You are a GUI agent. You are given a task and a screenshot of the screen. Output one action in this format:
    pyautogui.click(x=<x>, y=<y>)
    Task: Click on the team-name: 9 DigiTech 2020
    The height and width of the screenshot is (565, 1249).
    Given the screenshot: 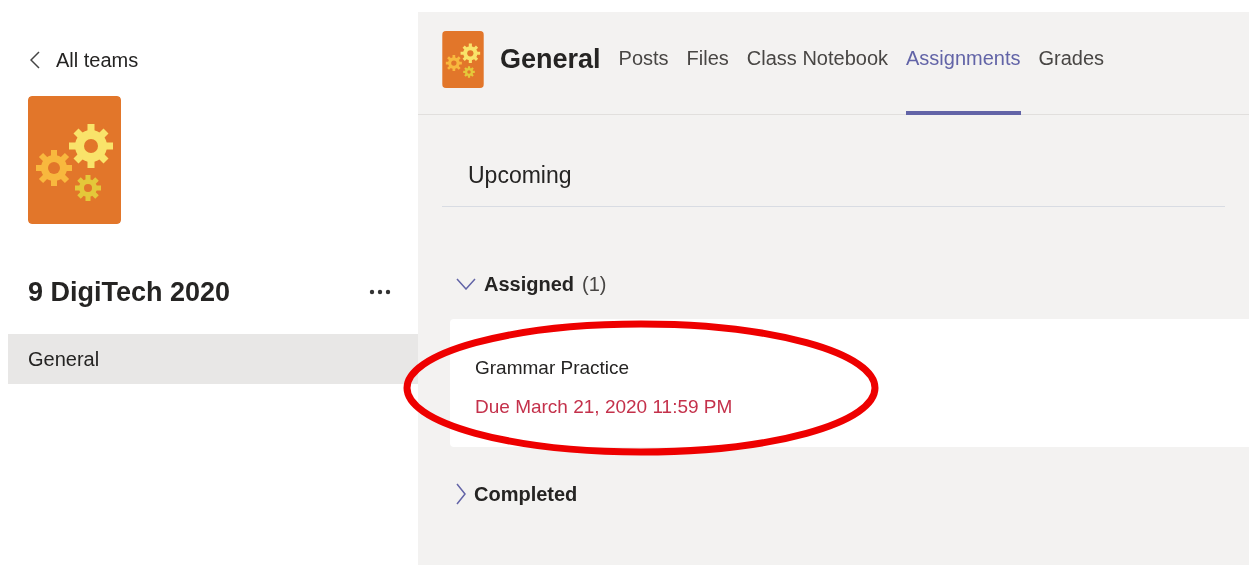 What is the action you would take?
    pyautogui.click(x=129, y=292)
    